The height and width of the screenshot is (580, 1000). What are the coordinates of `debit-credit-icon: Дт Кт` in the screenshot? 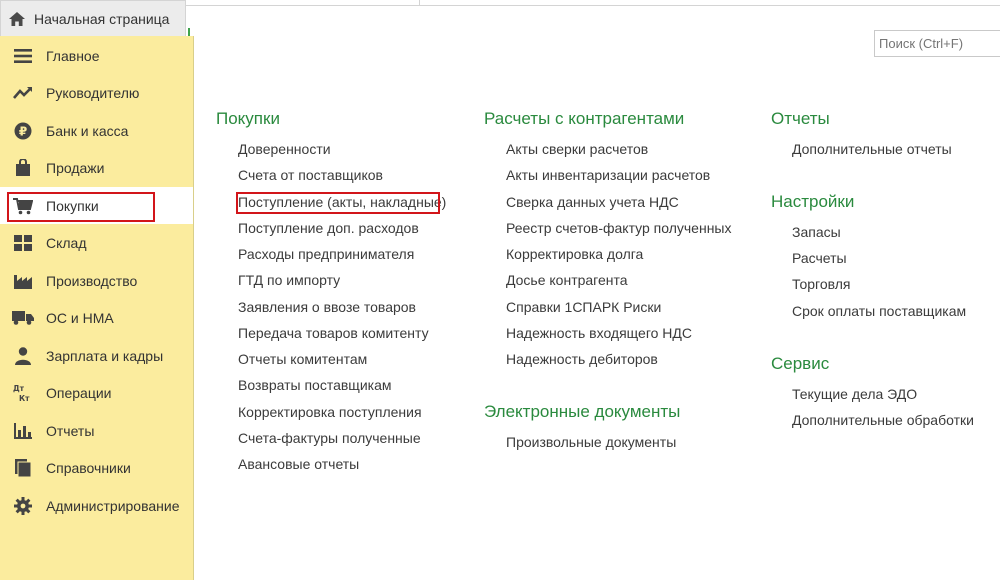 It's located at (23, 393).